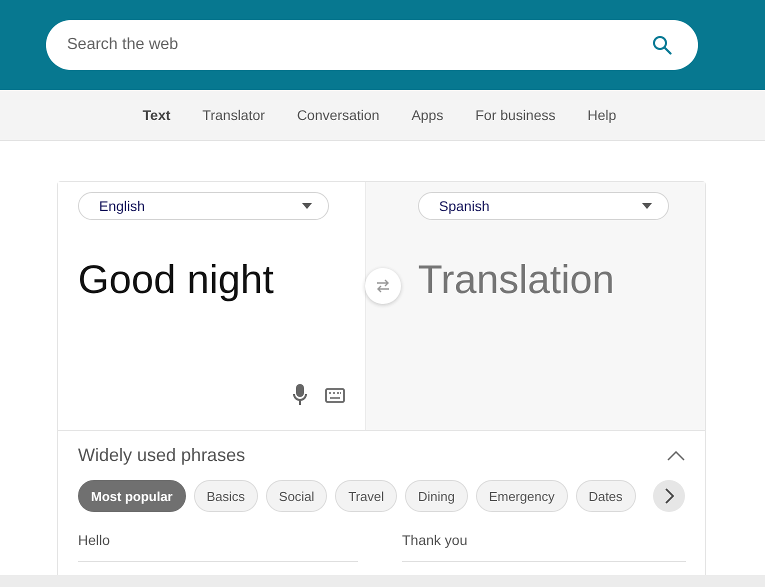 Image resolution: width=765 pixels, height=587 pixels. I want to click on next-button, so click(669, 496).